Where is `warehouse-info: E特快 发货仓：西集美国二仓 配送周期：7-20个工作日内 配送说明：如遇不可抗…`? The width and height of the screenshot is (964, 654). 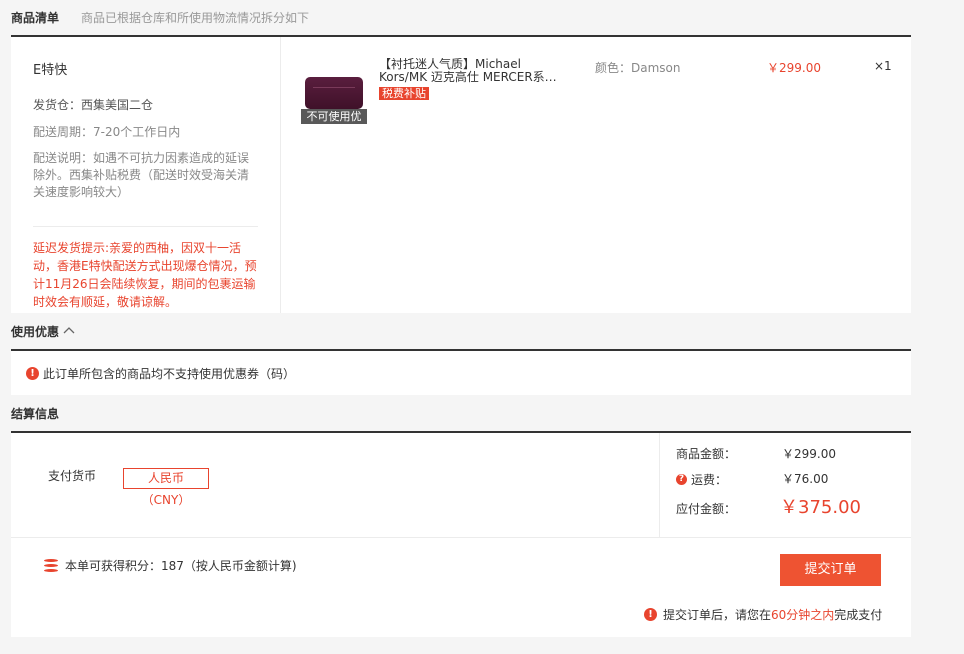
warehouse-info: E特快 发货仓：西集美国二仓 配送周期：7-20个工作日内 配送说明：如遇不可抗… is located at coordinates (146, 175).